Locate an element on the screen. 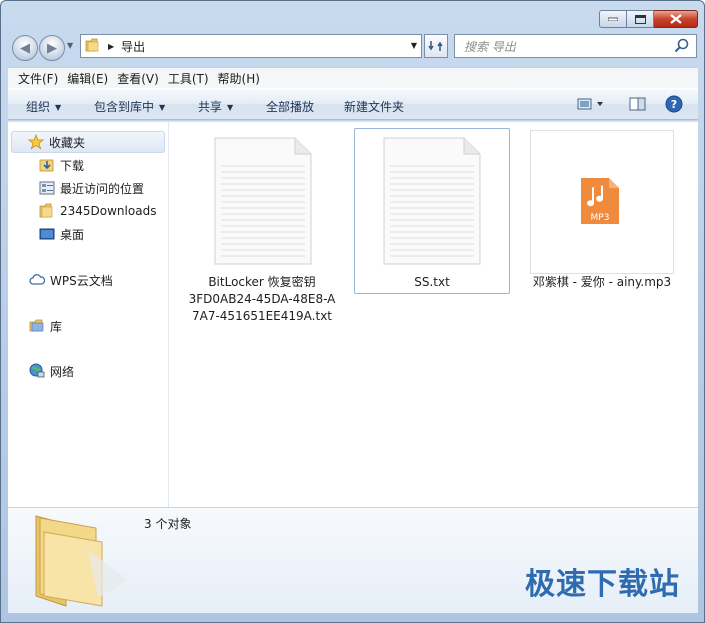 This screenshot has height=623, width=705. back-button: ◀ is located at coordinates (25, 48).